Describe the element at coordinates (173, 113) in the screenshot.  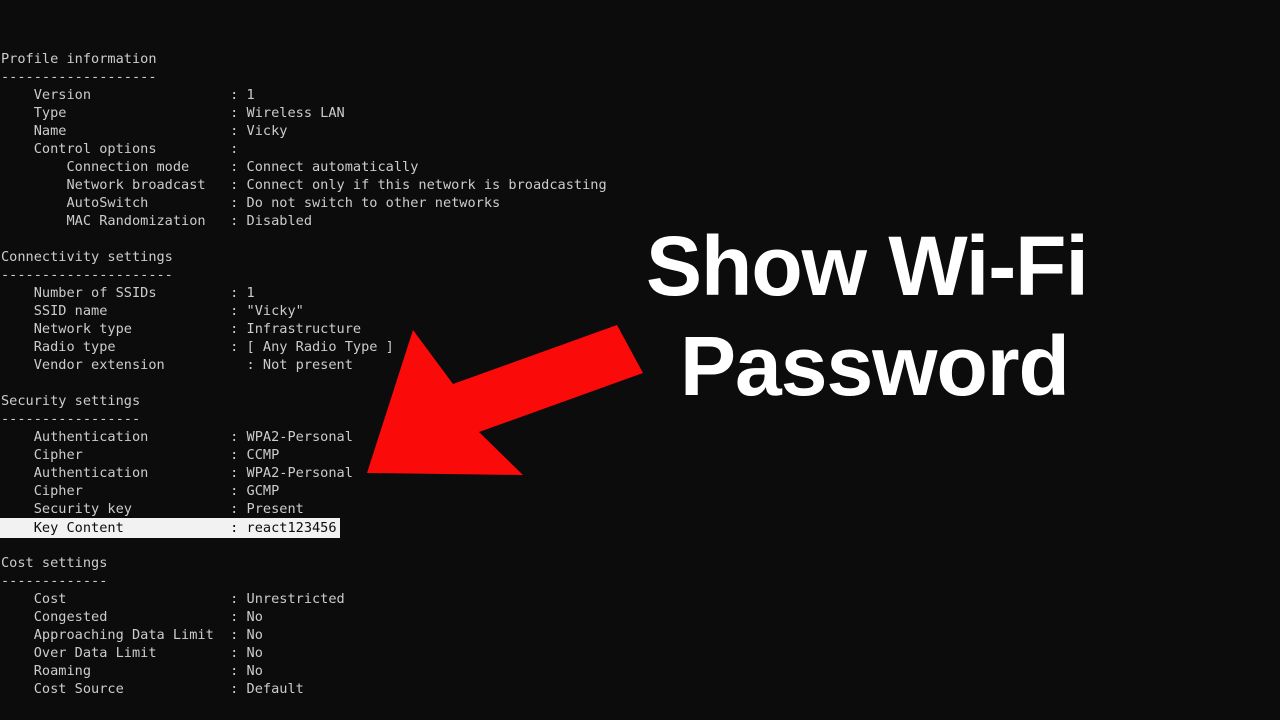
I see `terminal-row: Type : Wireless LAN` at that location.